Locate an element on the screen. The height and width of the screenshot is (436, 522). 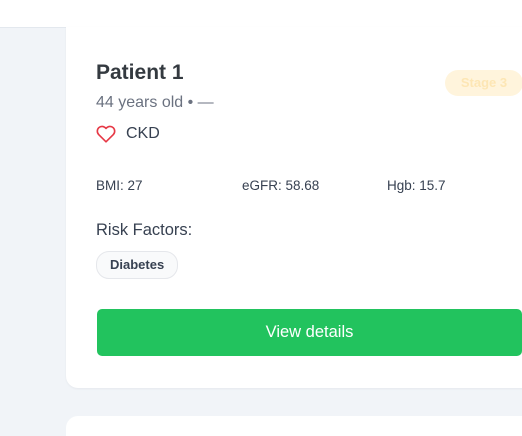
patient-name: Patient 1 is located at coordinates (140, 72).